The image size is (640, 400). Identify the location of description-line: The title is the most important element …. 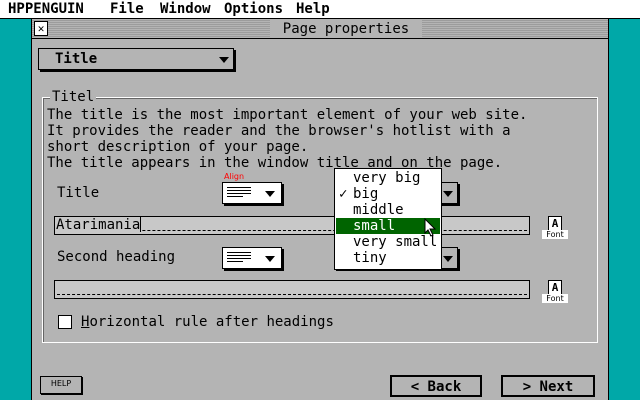
(287, 115).